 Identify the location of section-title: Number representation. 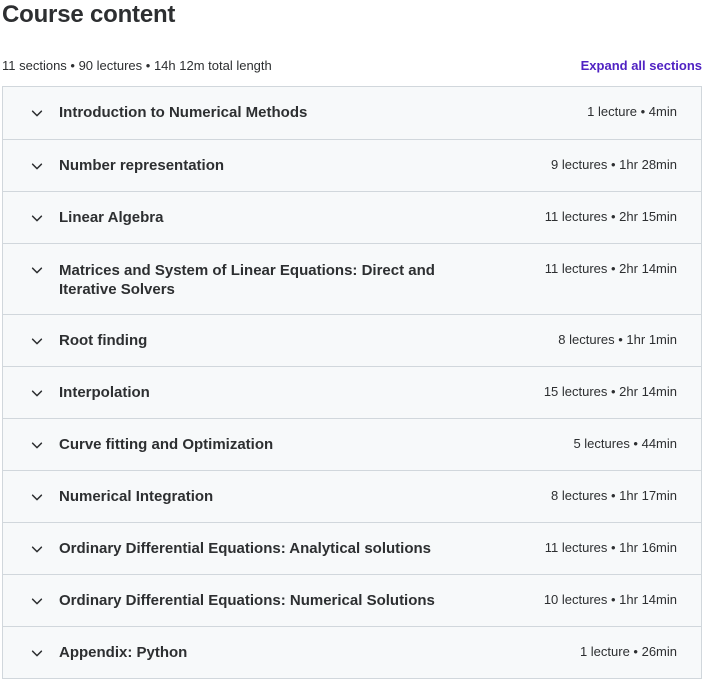
(142, 165).